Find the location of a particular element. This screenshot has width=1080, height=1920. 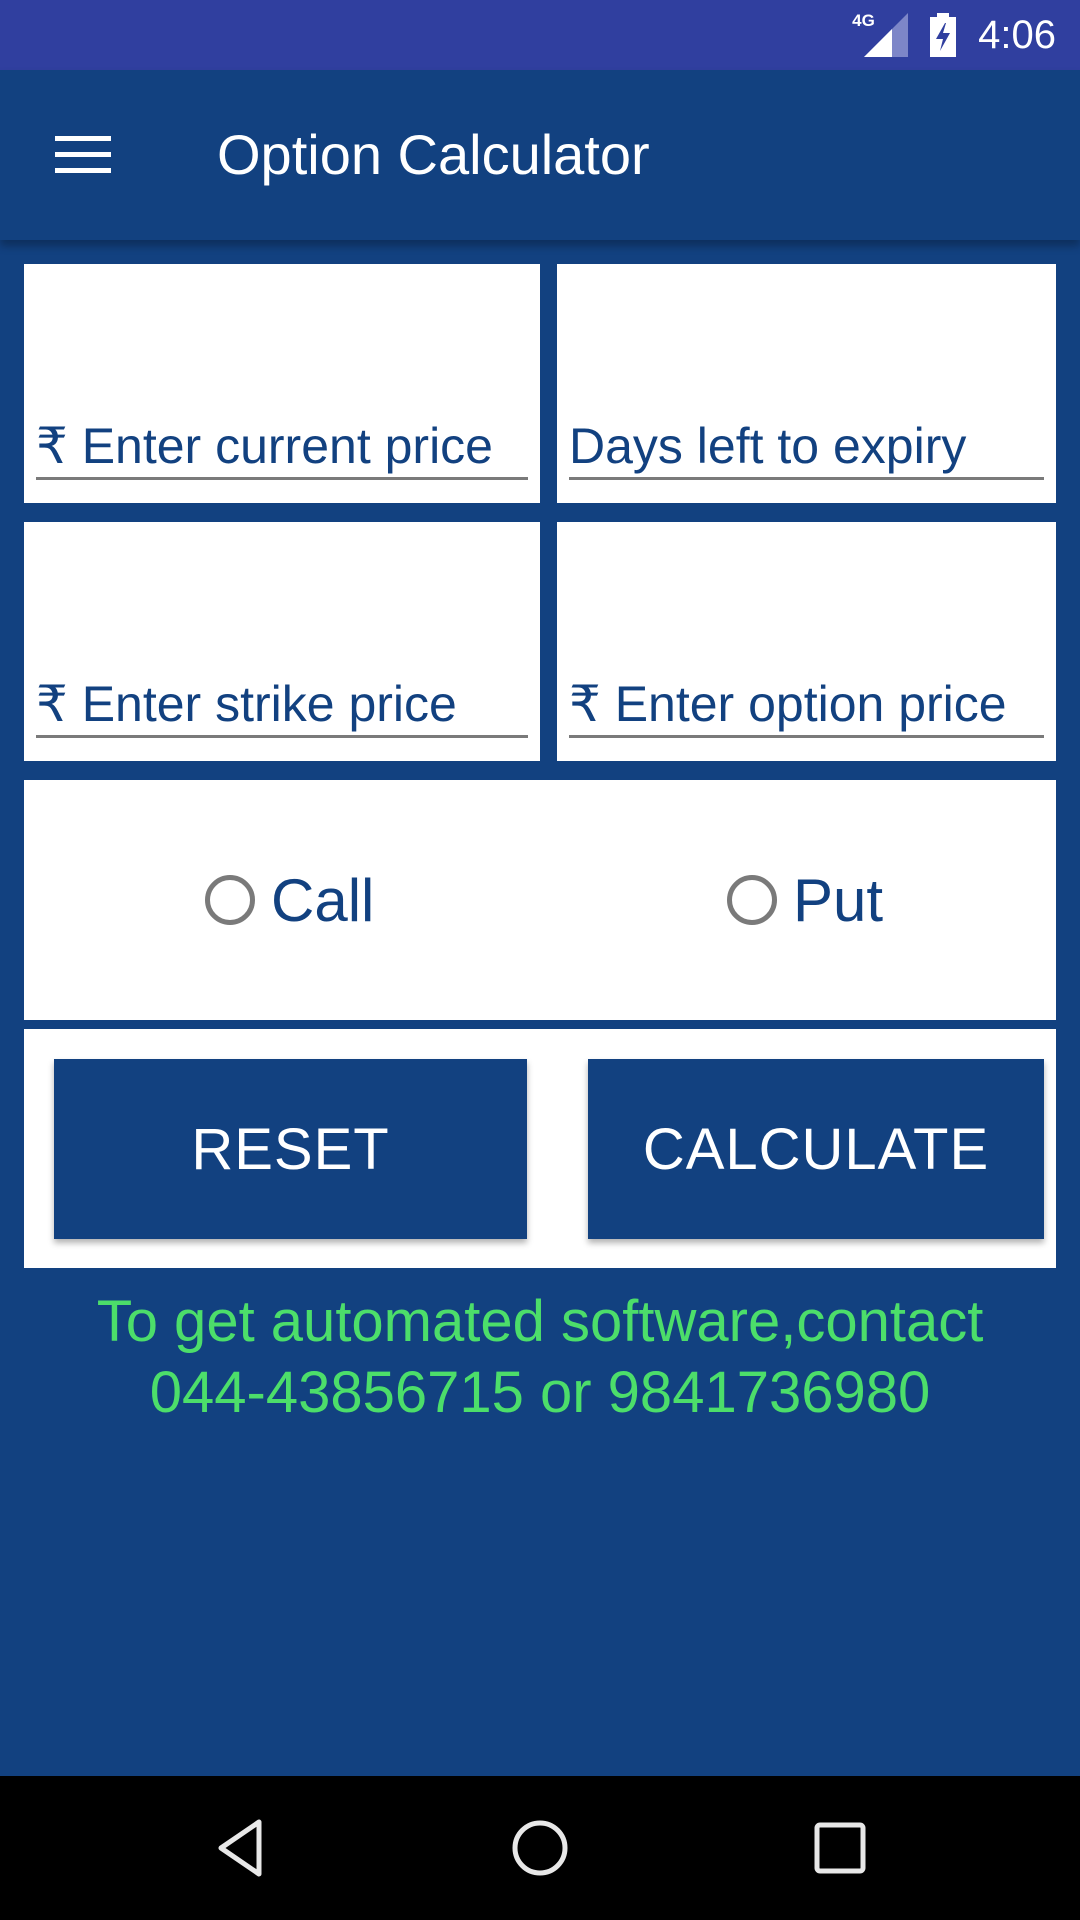

clock: 4:06 is located at coordinates (1017, 34).